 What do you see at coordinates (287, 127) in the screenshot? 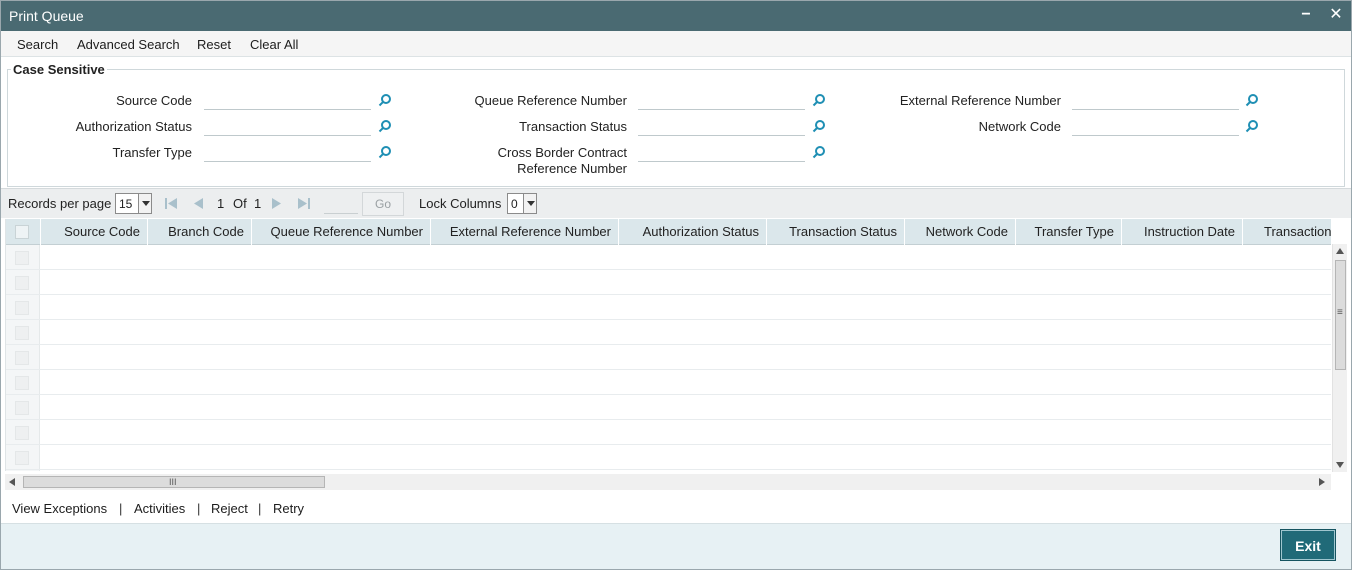
I see `authorization-status-input` at bounding box center [287, 127].